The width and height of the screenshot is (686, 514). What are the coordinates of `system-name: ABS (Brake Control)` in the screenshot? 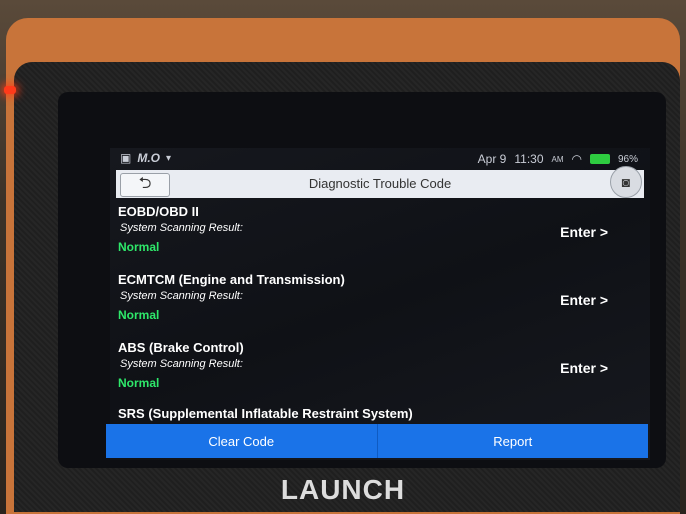 It's located at (181, 347).